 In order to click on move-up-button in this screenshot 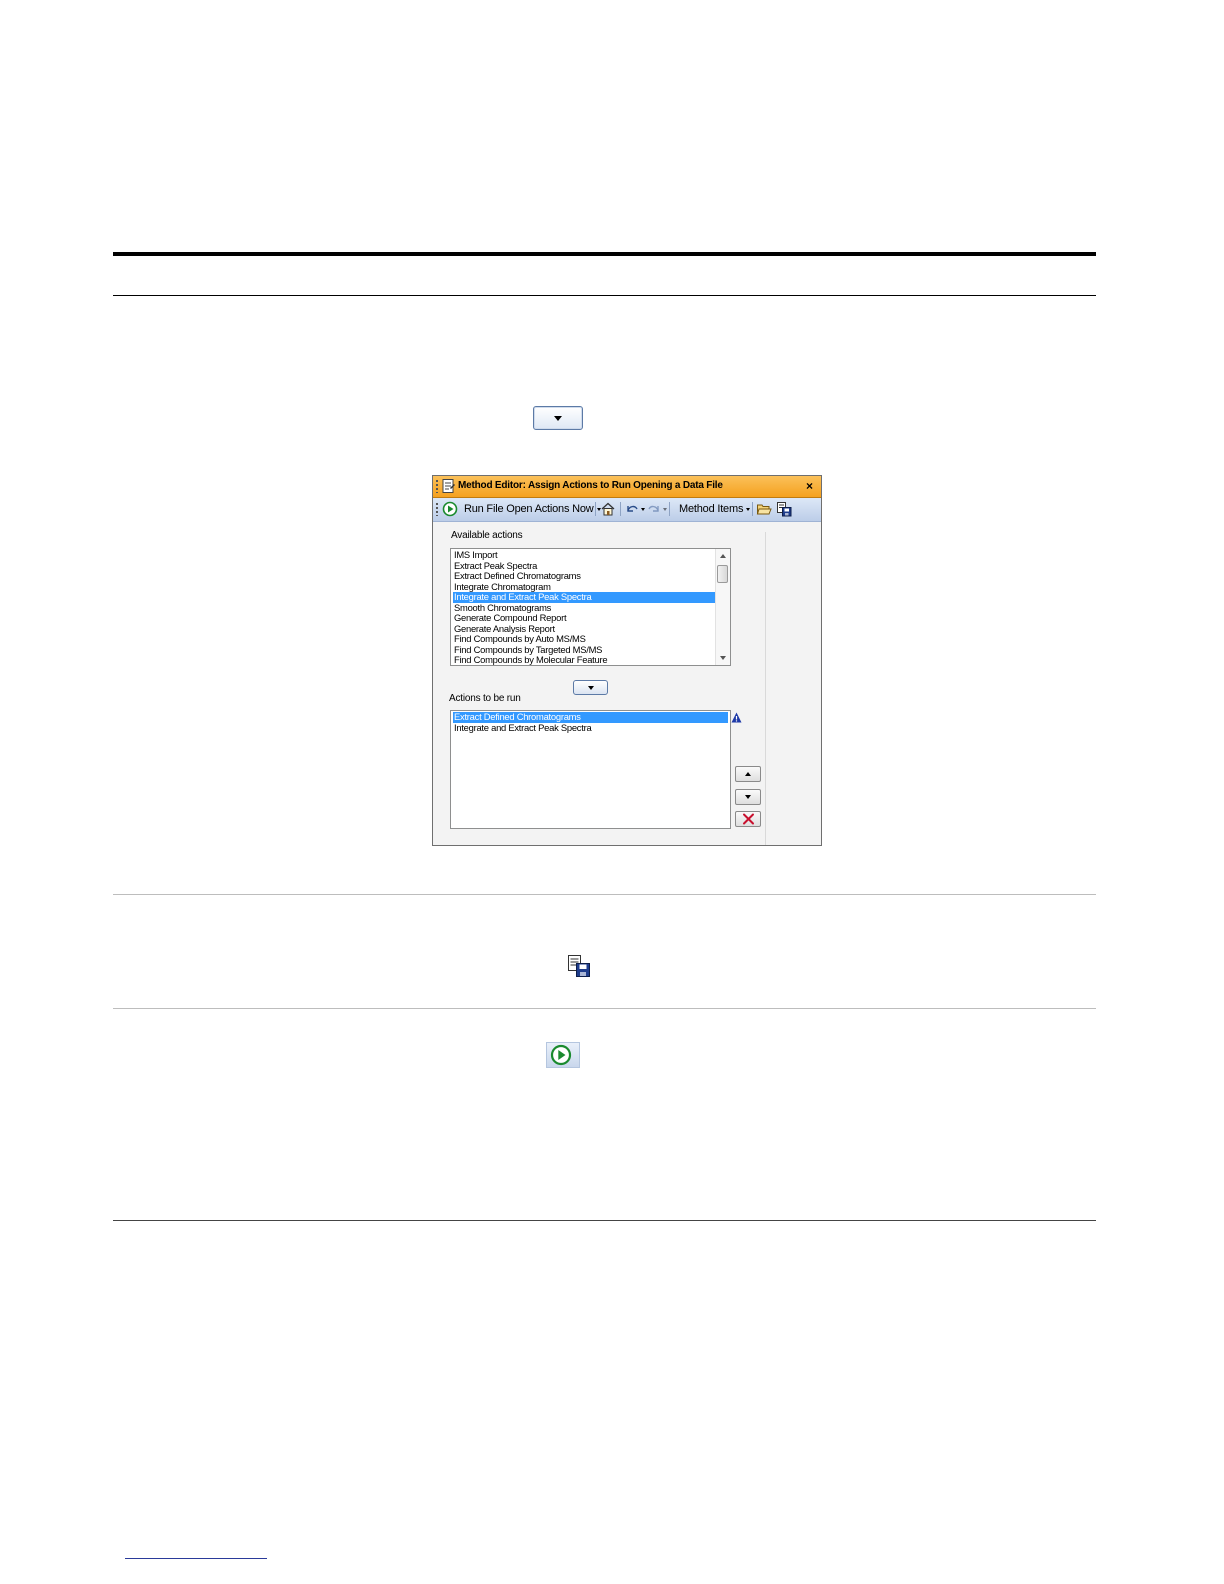, I will do `click(748, 774)`.